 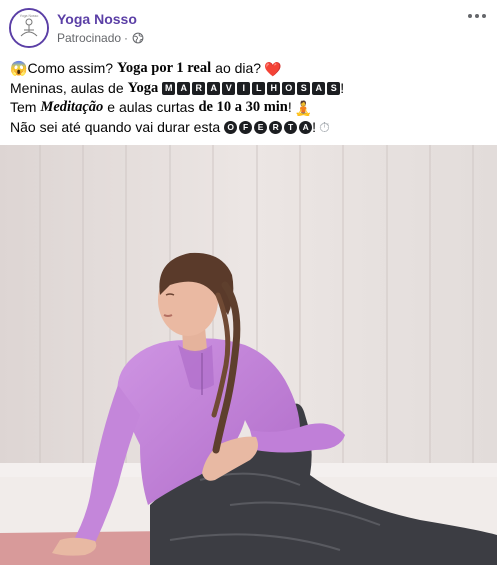 I want to click on heart-emoji-icon: ❤️, so click(x=273, y=68).